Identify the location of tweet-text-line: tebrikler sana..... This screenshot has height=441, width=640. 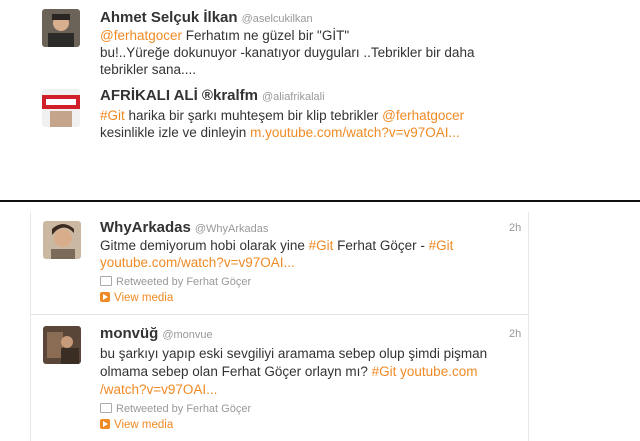
(148, 69).